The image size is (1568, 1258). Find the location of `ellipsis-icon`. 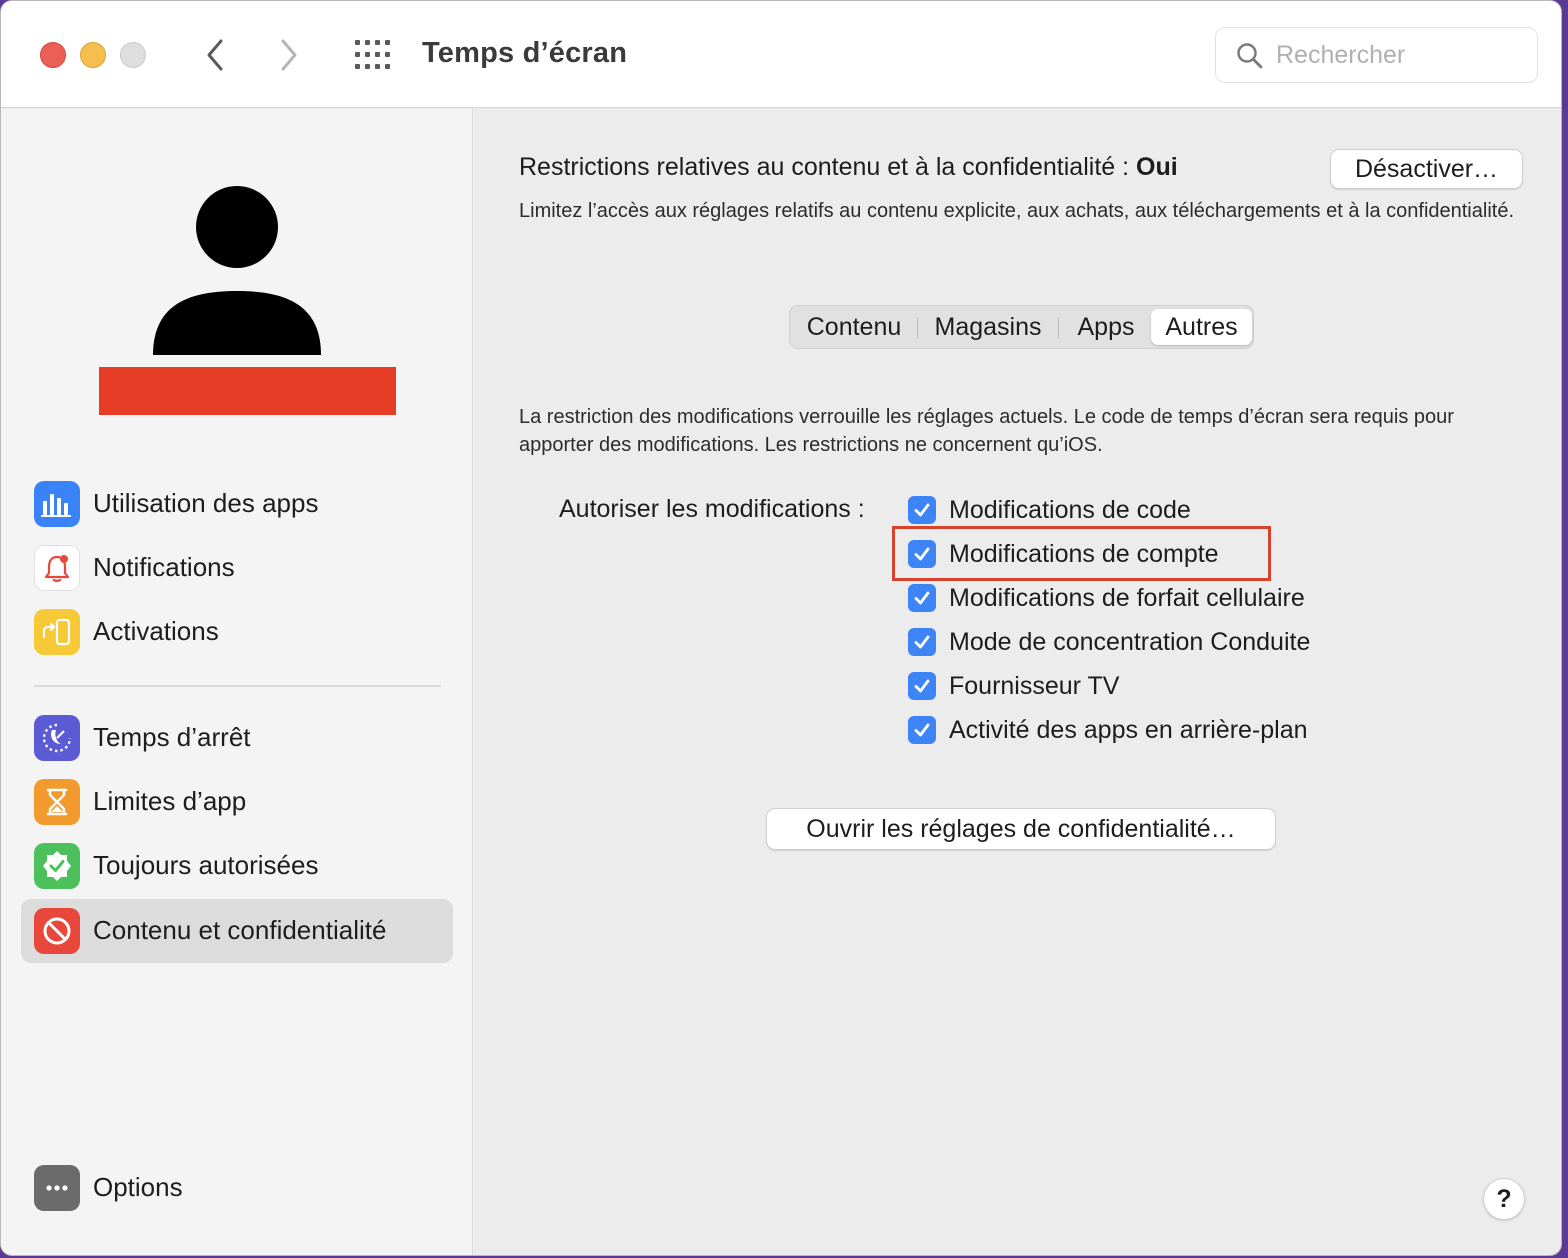

ellipsis-icon is located at coordinates (57, 1188).